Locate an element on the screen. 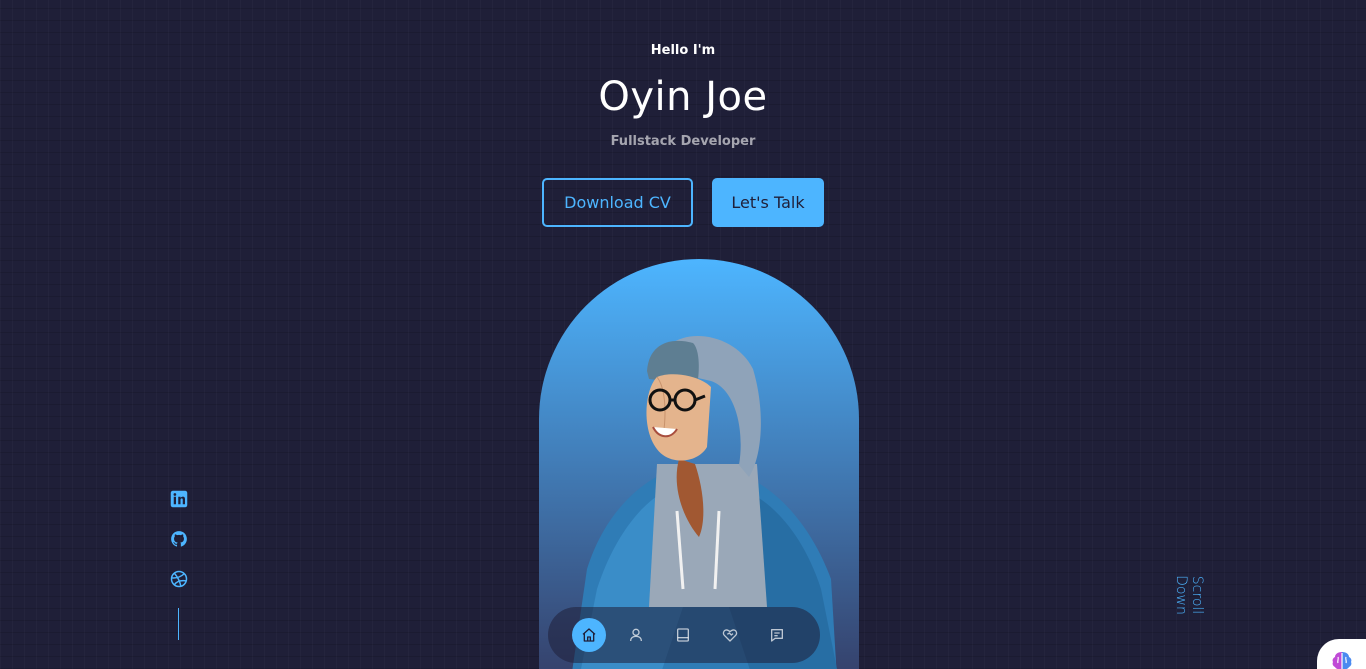 The image size is (1366, 669). nav-services is located at coordinates (730, 635).